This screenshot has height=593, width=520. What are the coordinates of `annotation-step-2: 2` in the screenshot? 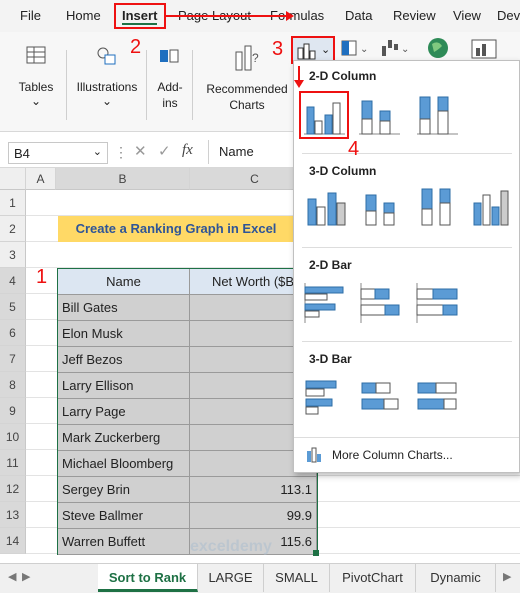 It's located at (136, 47).